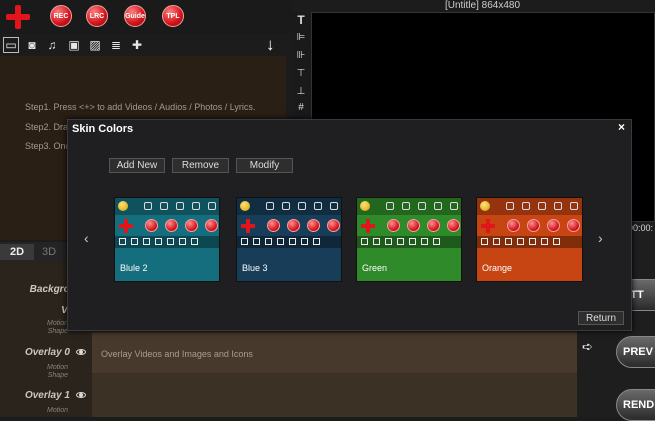  Describe the element at coordinates (137, 45) in the screenshot. I see `puzzle-icon: ✚` at that location.